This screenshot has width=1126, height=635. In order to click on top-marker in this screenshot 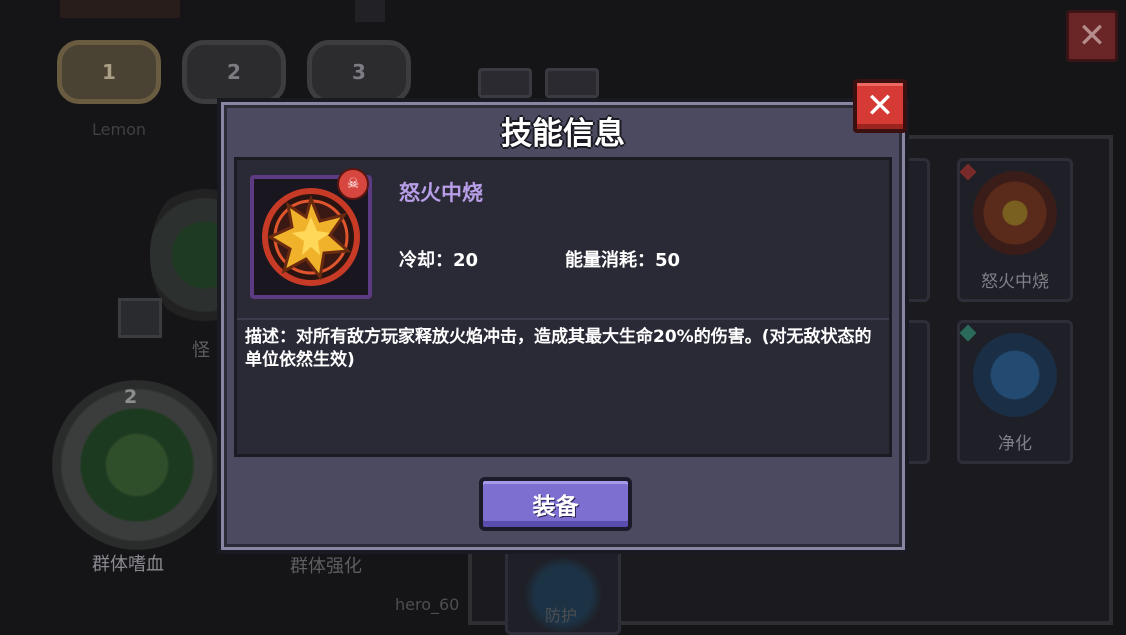, I will do `click(370, 11)`.